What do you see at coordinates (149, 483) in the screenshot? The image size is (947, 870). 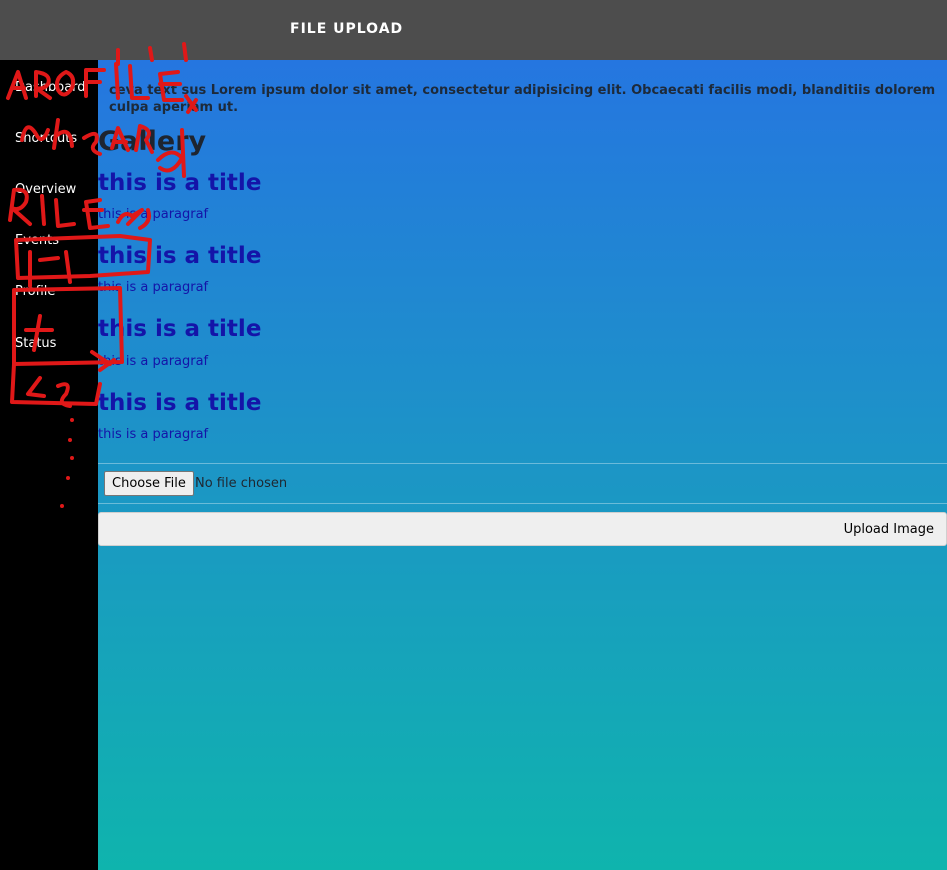 I see `choose-file-button: Choose File` at bounding box center [149, 483].